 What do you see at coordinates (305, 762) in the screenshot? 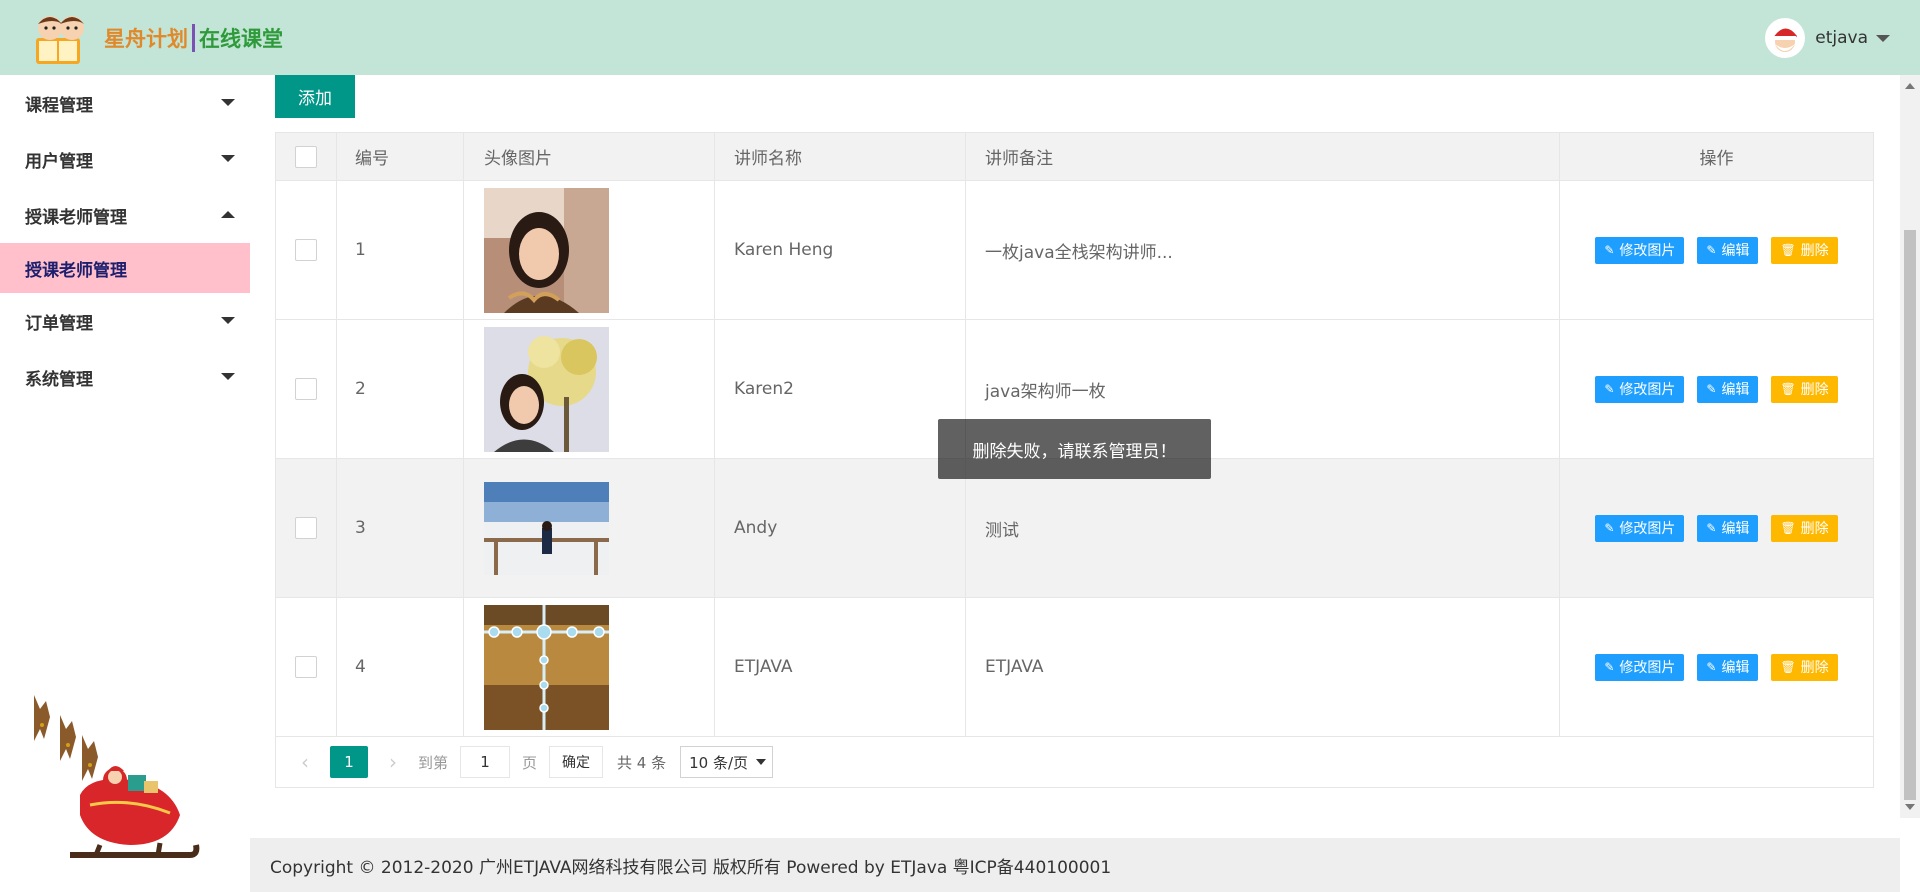
I see `prev-page-icon: ‹` at bounding box center [305, 762].